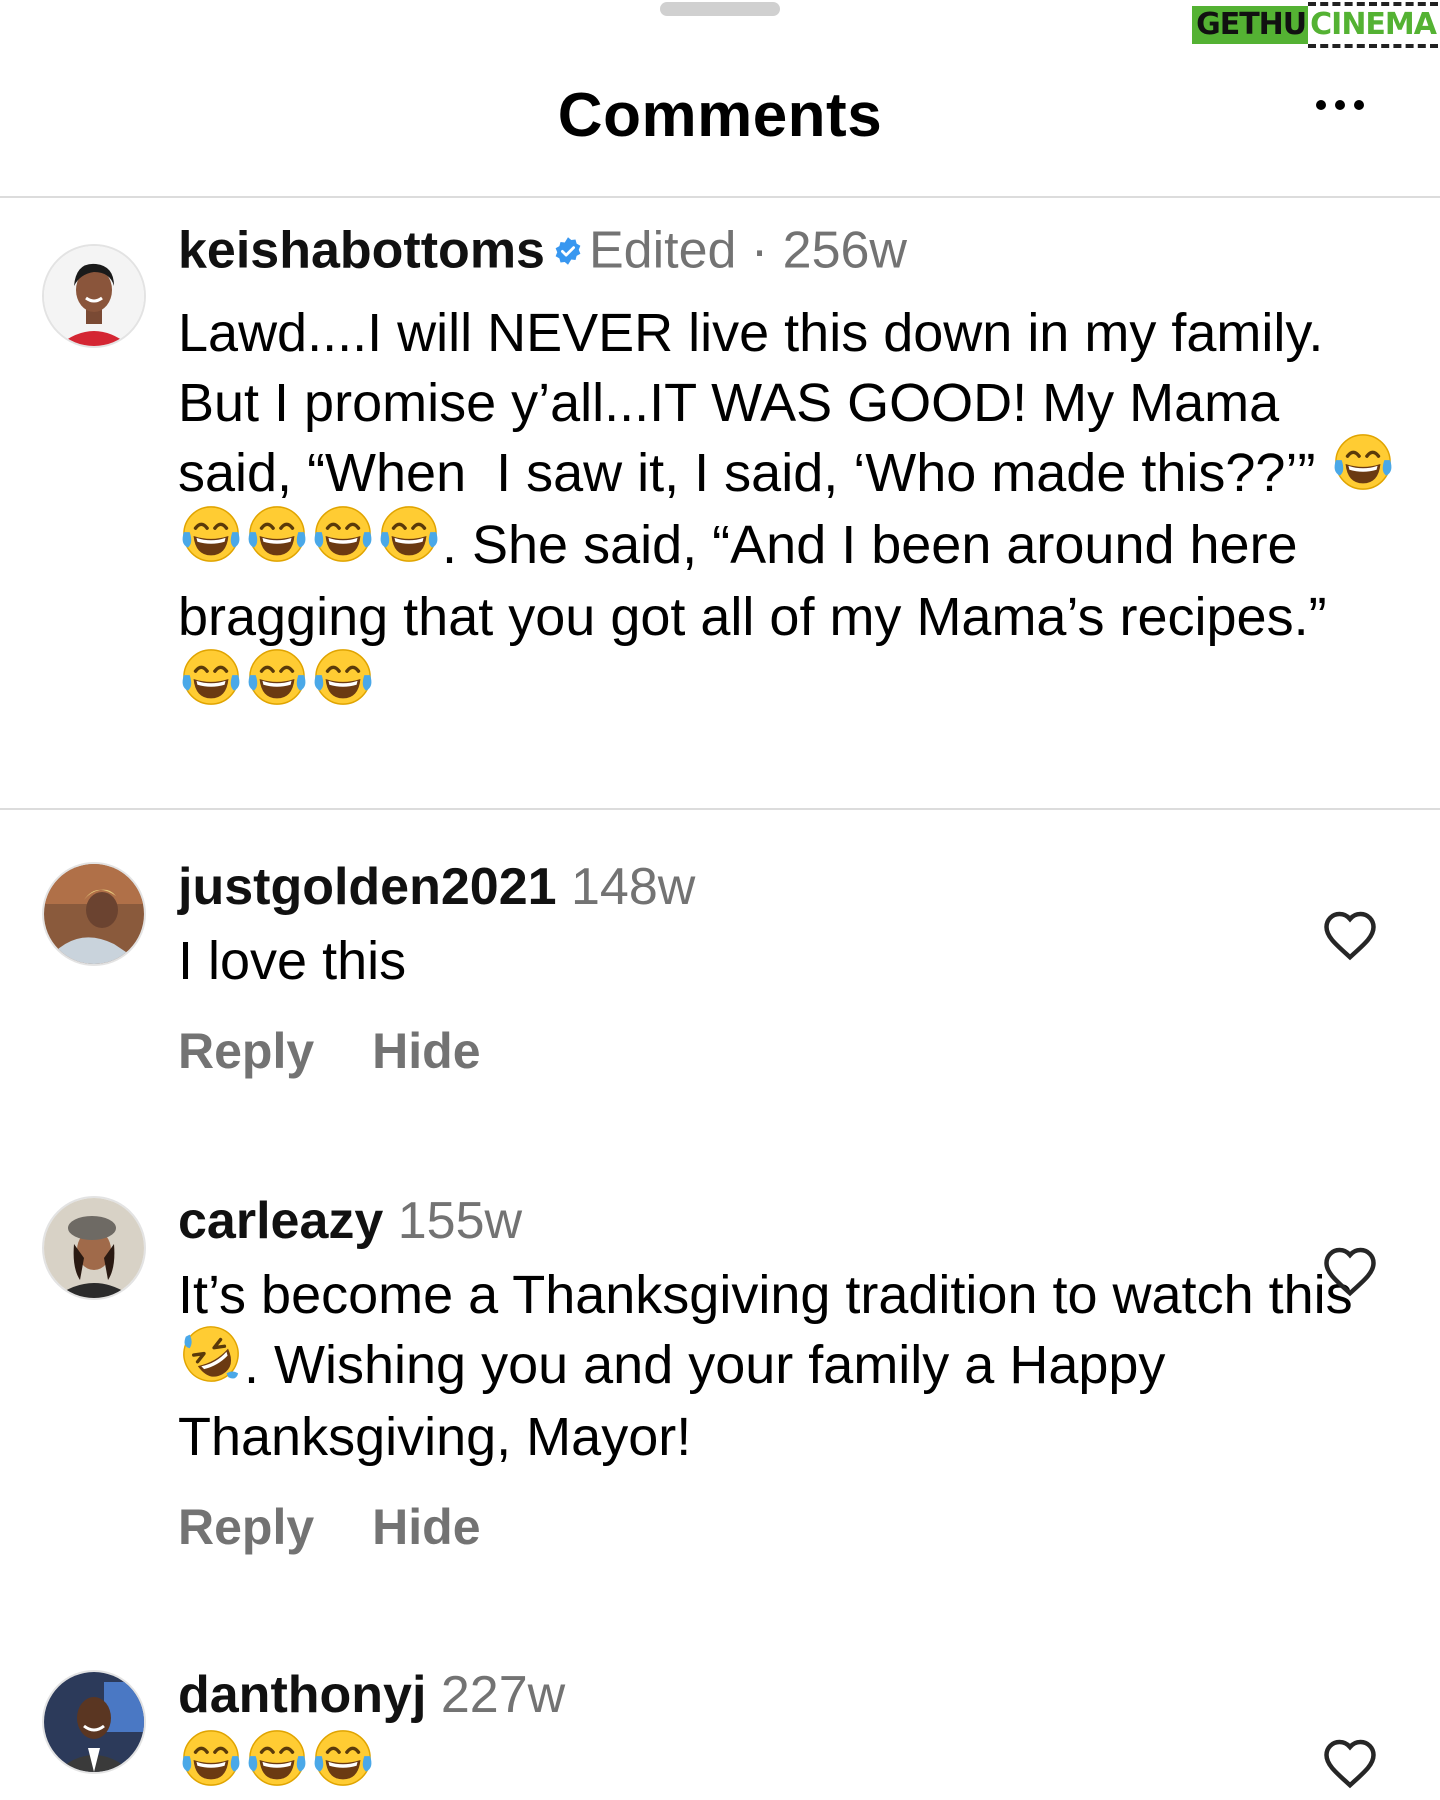 The image size is (1440, 1800). I want to click on comment-text: I love this, so click(789, 961).